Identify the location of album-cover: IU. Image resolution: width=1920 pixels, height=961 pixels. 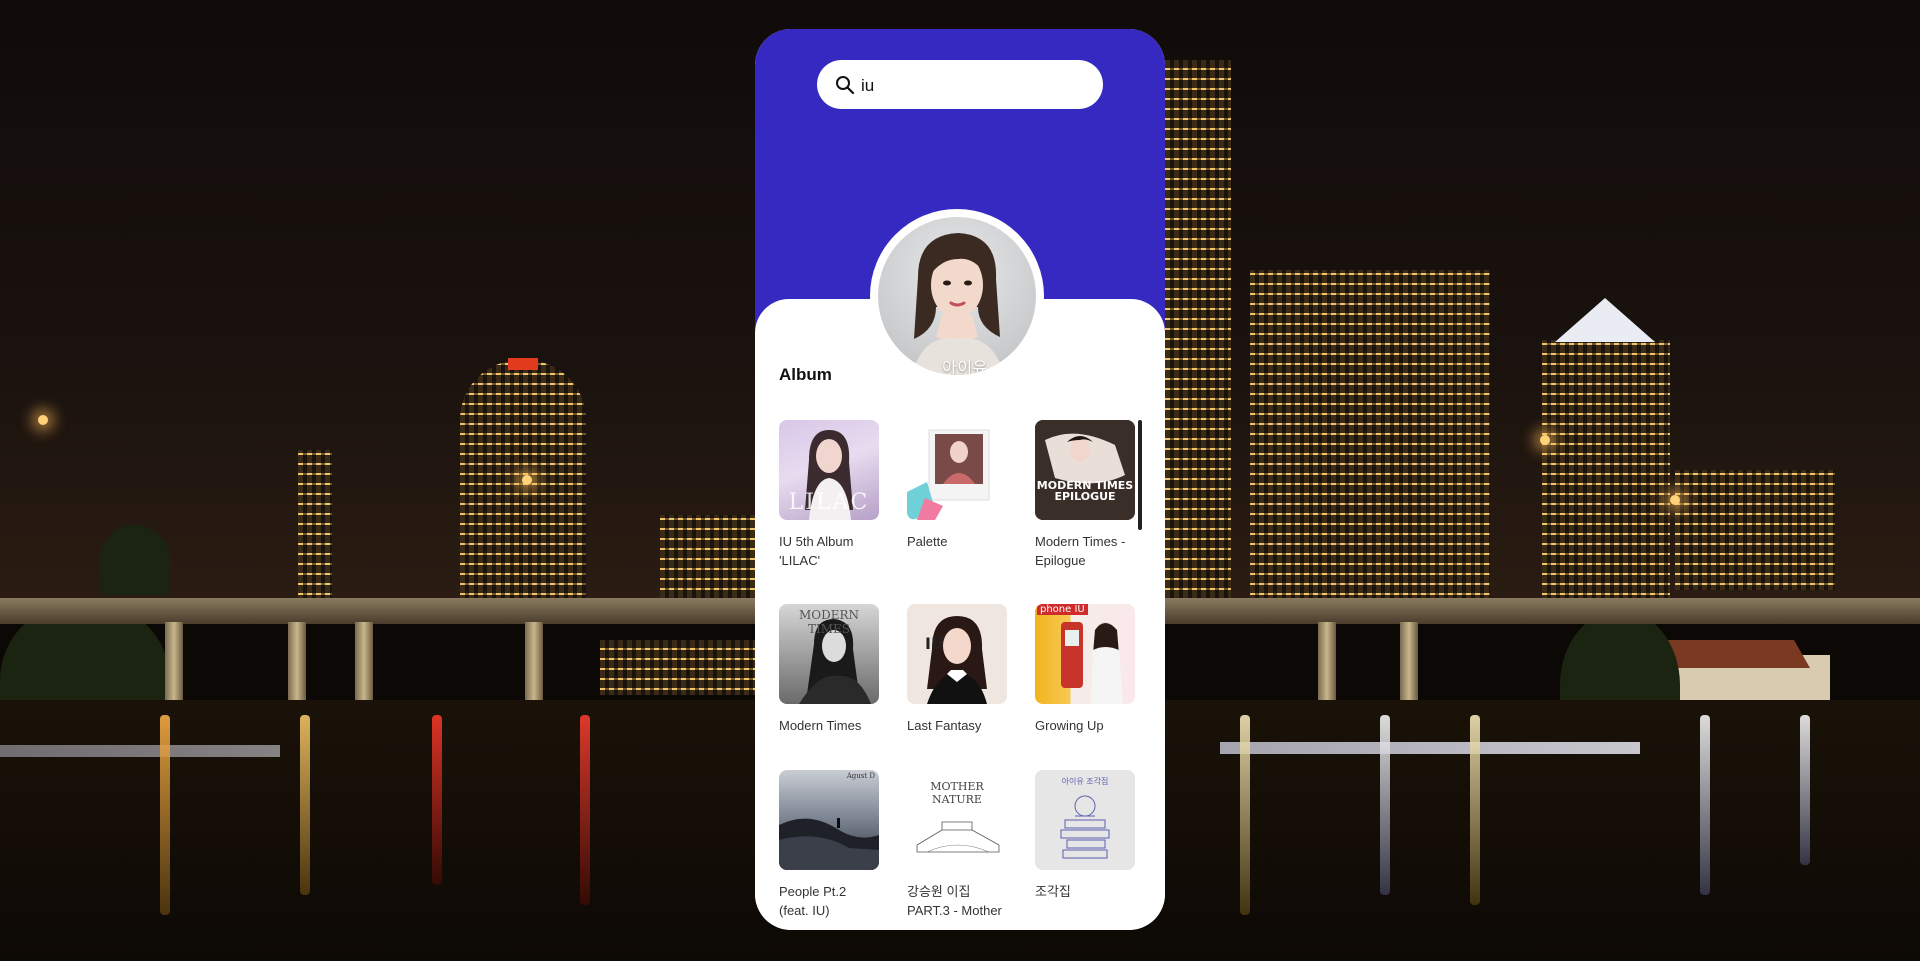
(957, 654).